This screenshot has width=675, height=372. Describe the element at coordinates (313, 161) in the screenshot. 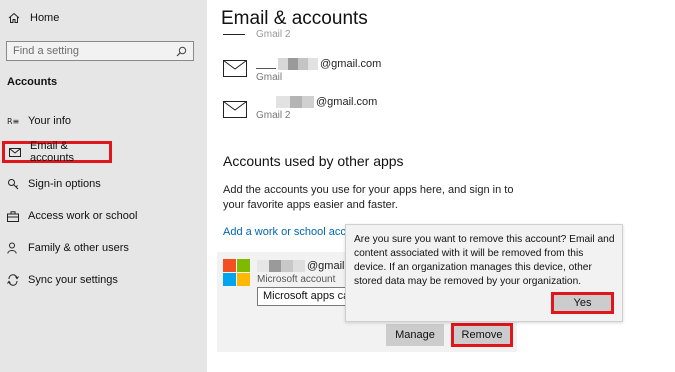

I see `section-heading: Accounts used by other apps` at that location.